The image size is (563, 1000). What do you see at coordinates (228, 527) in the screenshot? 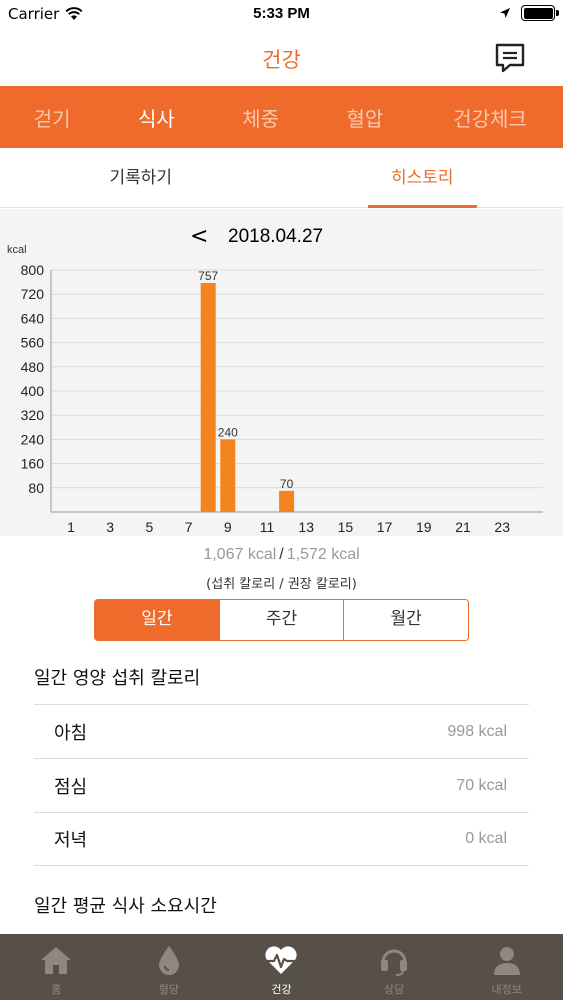
I see `x-tick-label: 9` at bounding box center [228, 527].